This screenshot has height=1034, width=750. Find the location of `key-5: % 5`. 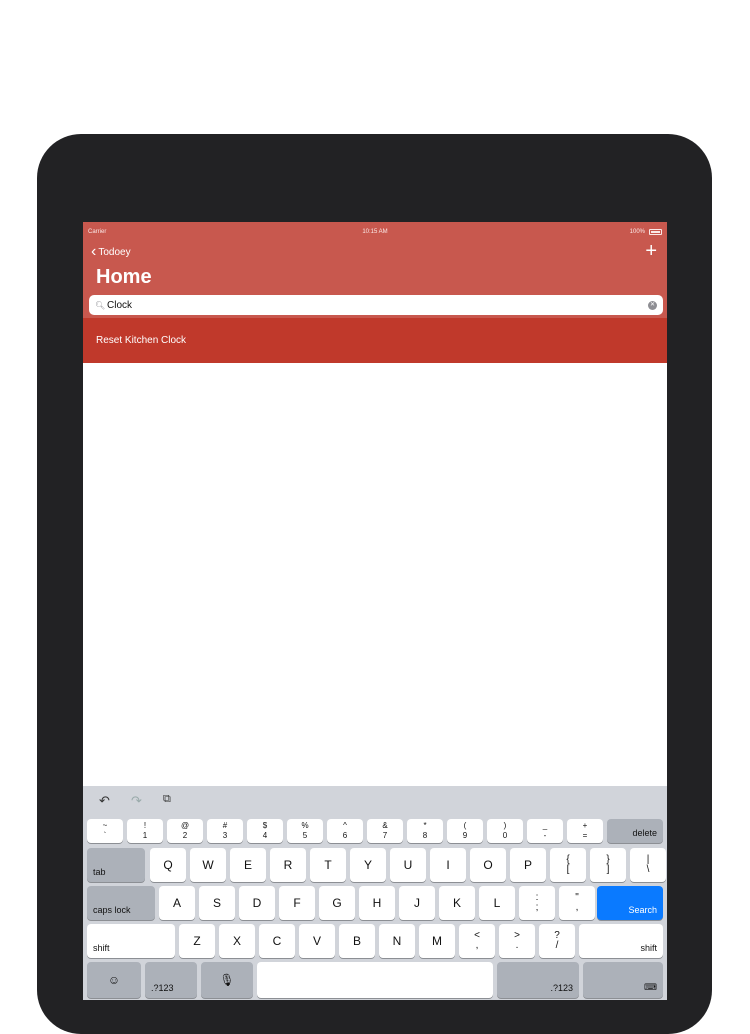

key-5: % 5 is located at coordinates (305, 831).